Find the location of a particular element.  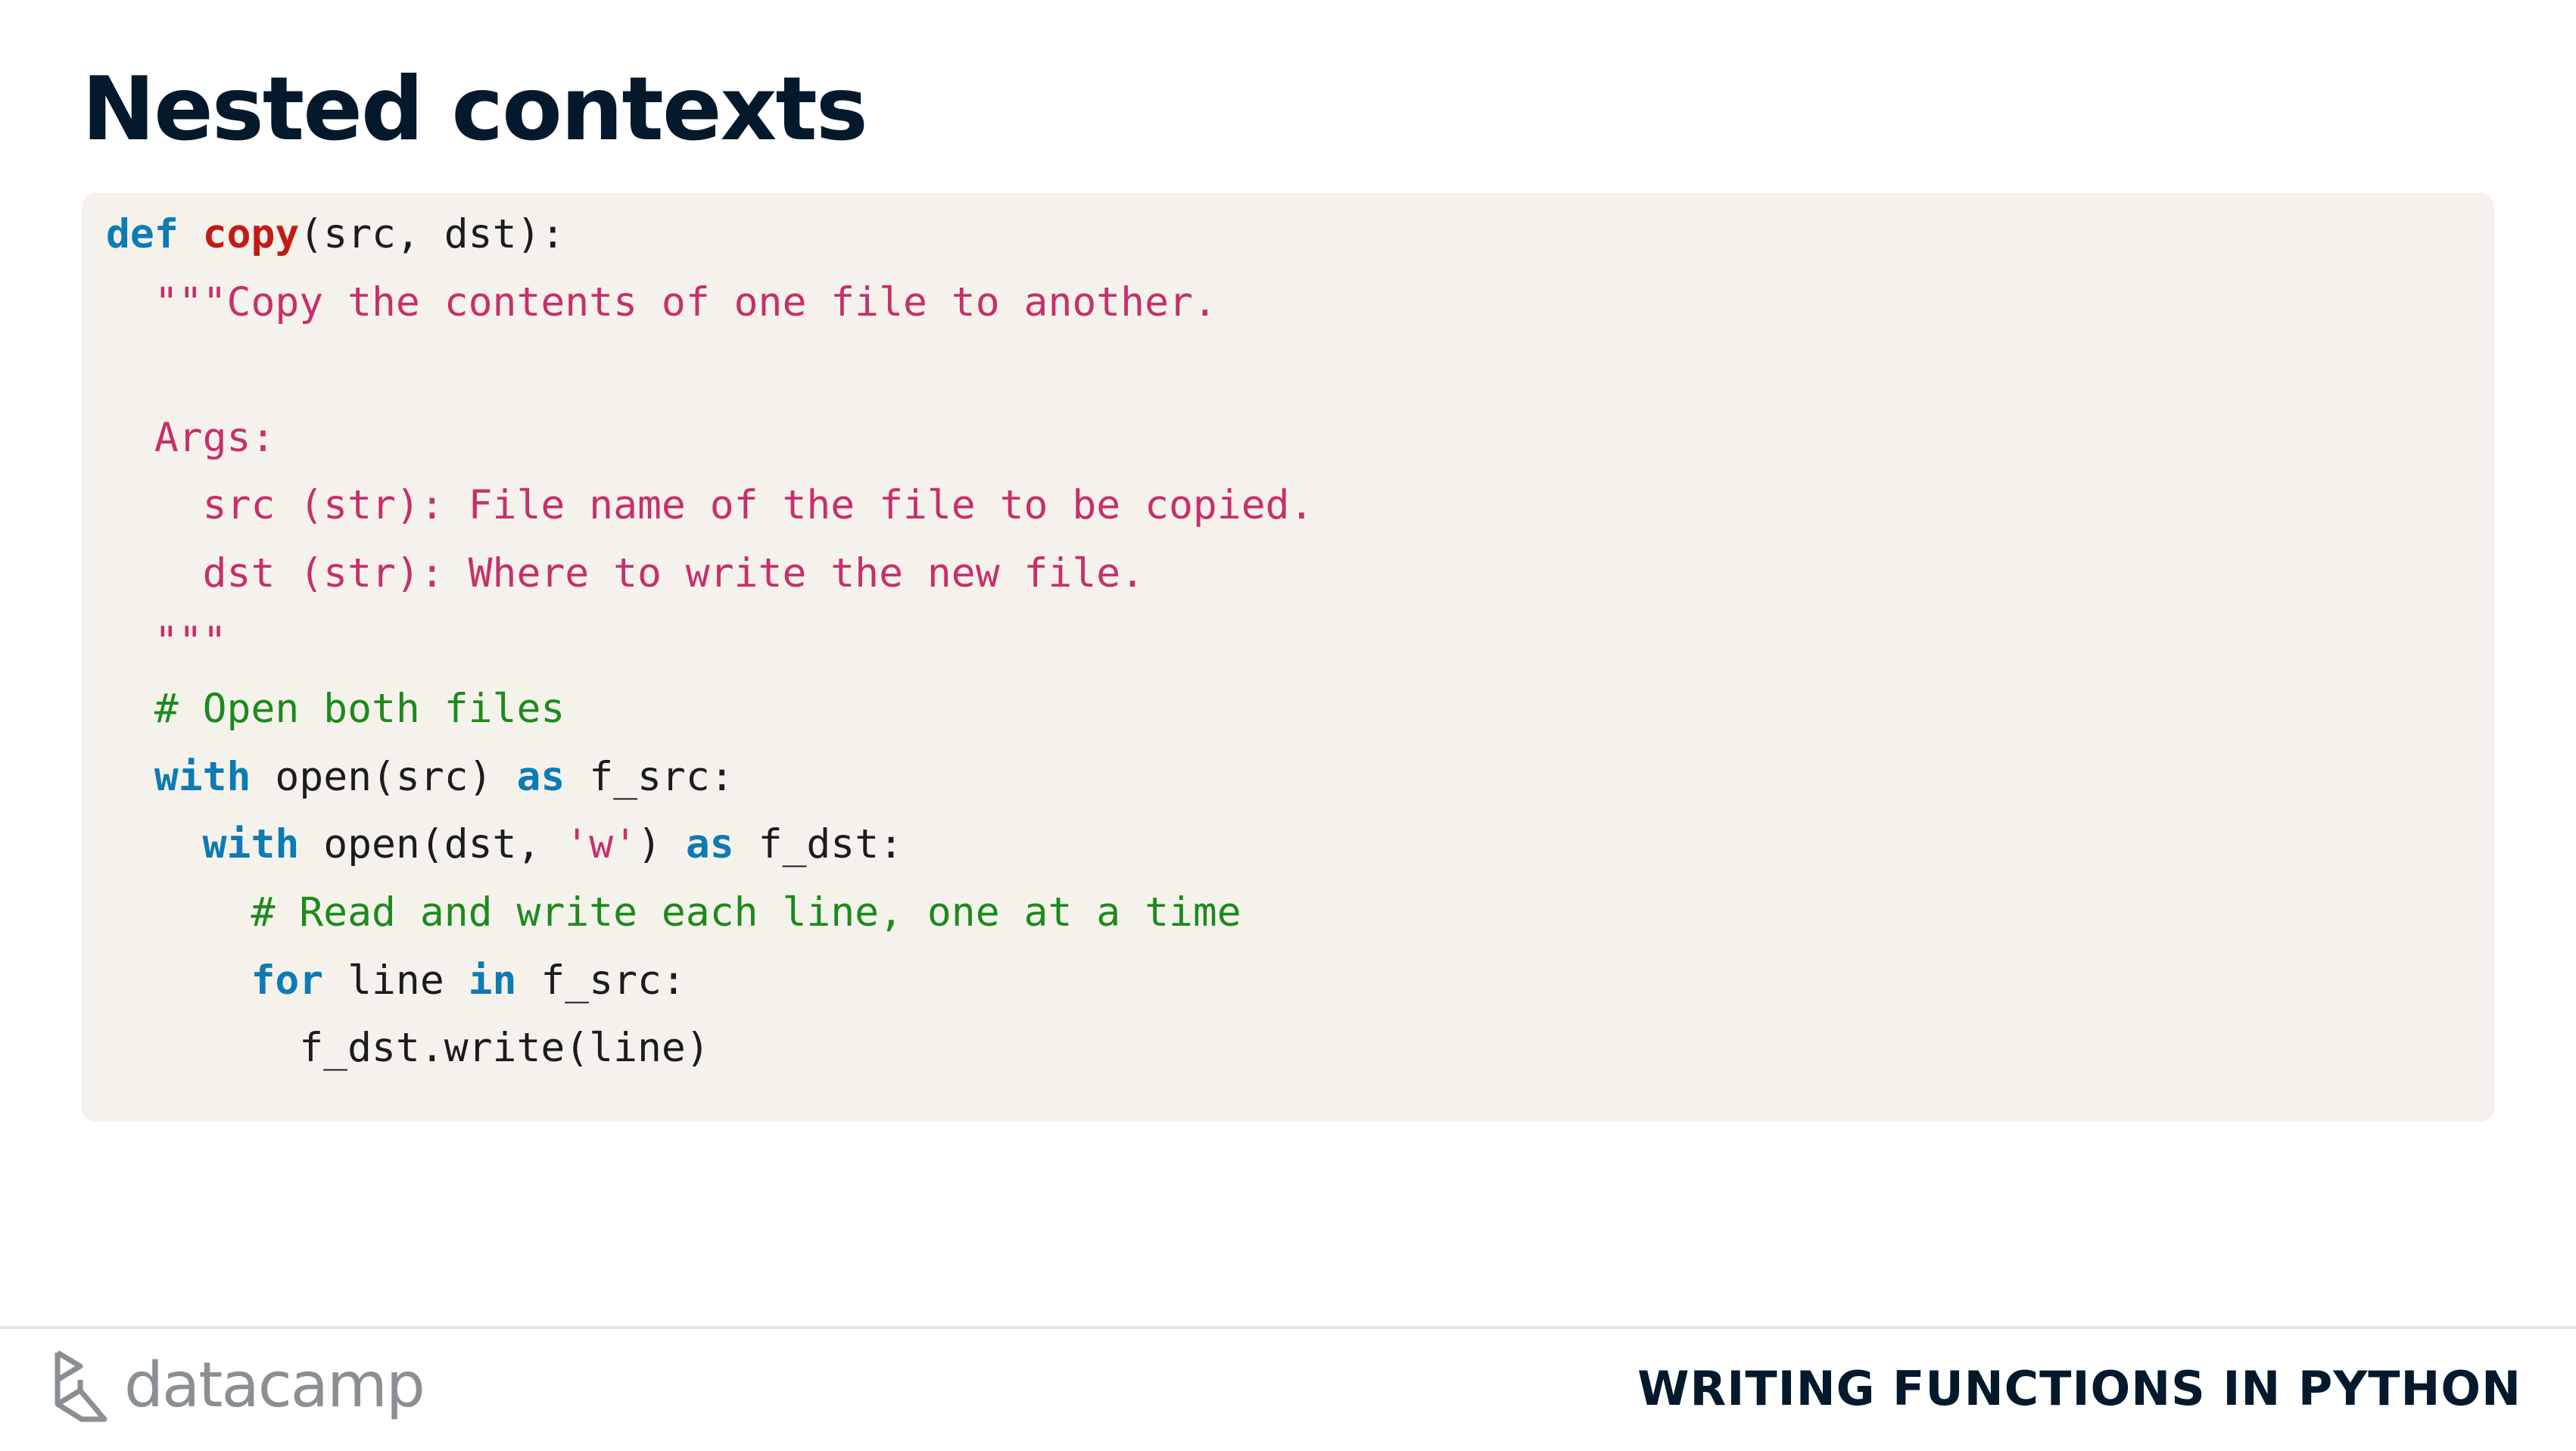

code-token-kw: for is located at coordinates (287, 980).